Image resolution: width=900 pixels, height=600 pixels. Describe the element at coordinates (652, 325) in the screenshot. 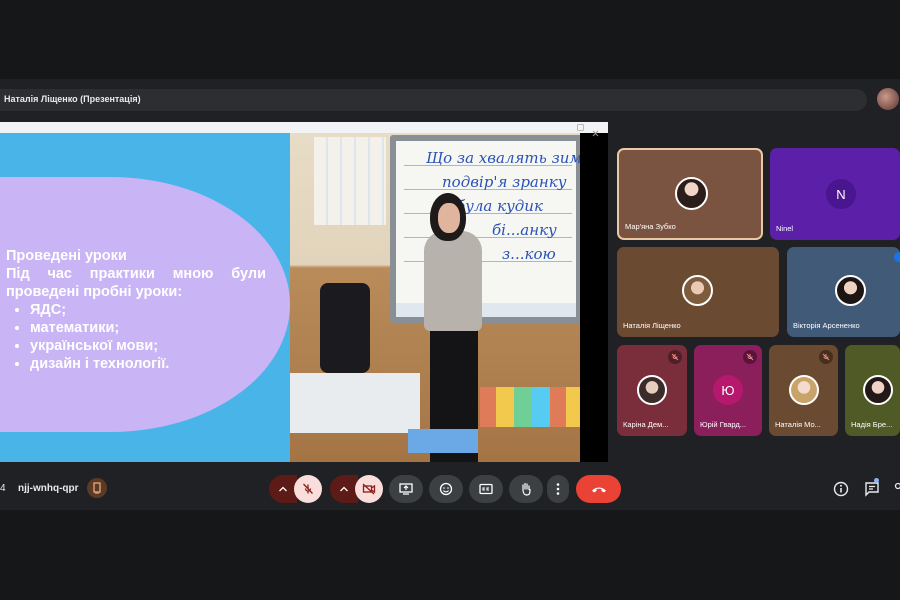

I see `participant-name: Наталія Ліщенко` at that location.